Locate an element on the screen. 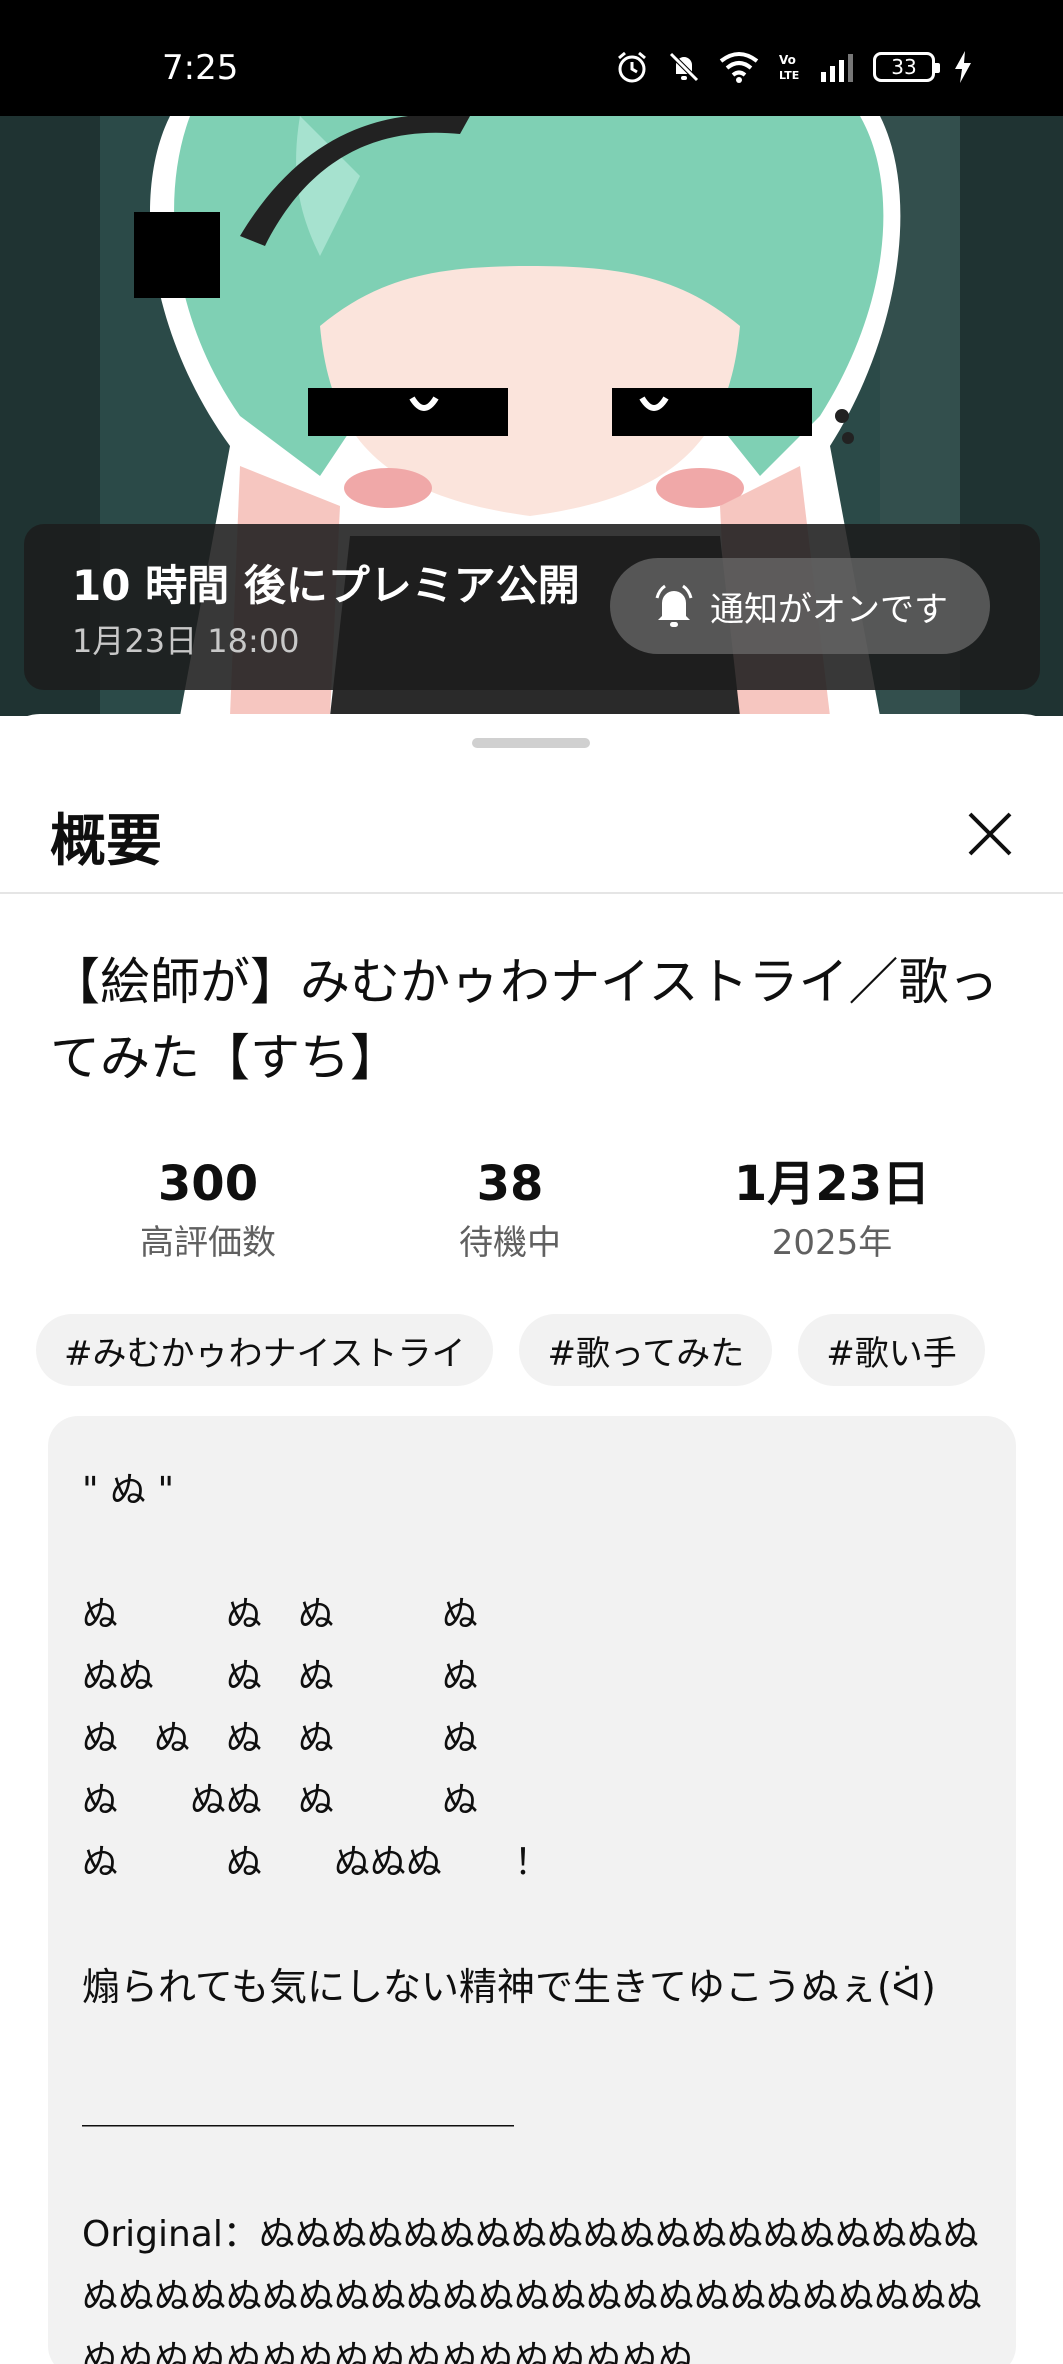  stat-likes: 300 高評価数 is located at coordinates (208, 1211).